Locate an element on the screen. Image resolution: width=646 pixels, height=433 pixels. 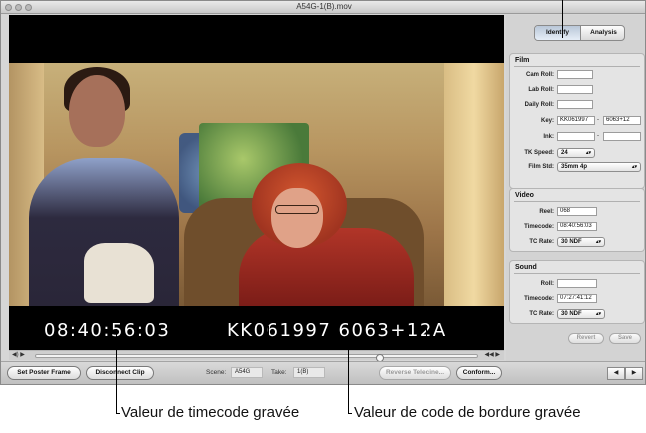
sound-roll-label: Roll: is located at coordinates (547, 284).